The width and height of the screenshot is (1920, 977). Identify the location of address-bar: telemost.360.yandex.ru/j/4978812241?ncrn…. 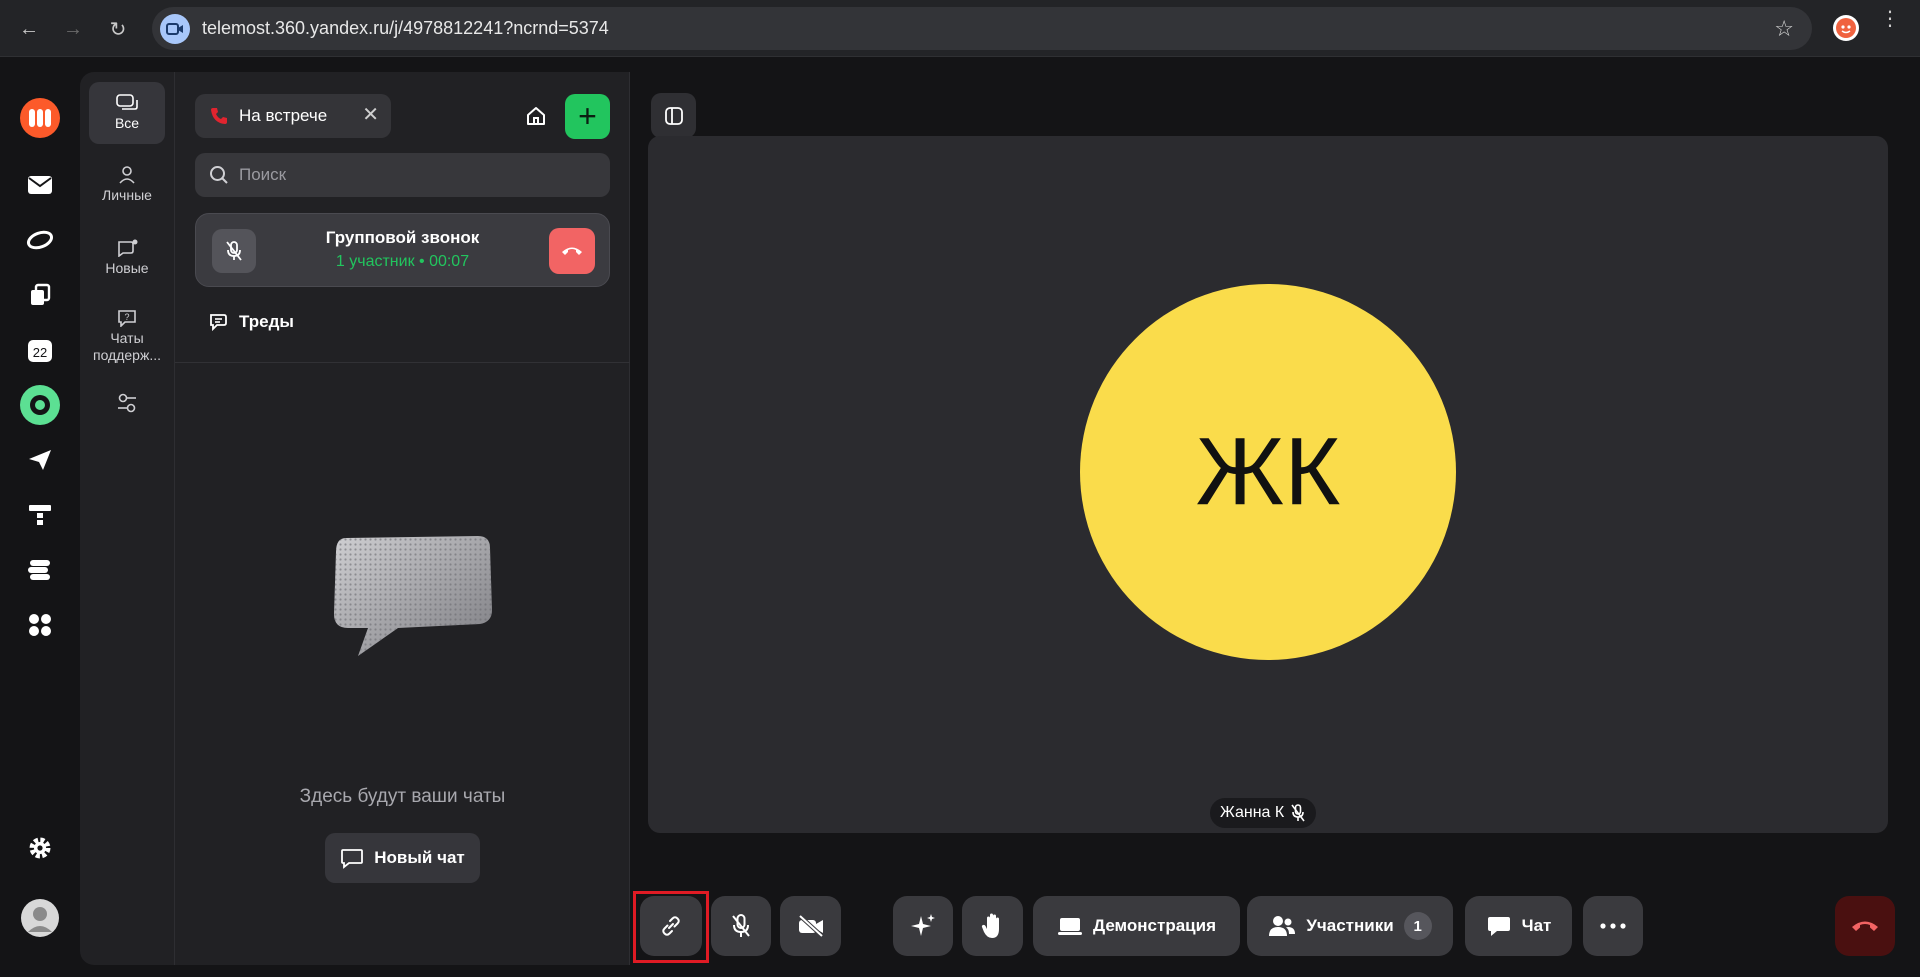
(982, 28).